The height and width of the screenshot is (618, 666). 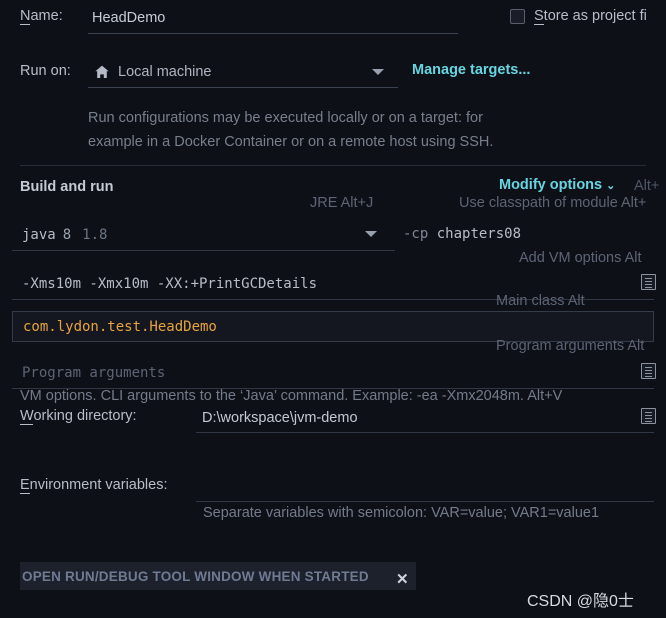 What do you see at coordinates (553, 203) in the screenshot?
I see `classpath-hint-label: Use classpath of module Alt+` at bounding box center [553, 203].